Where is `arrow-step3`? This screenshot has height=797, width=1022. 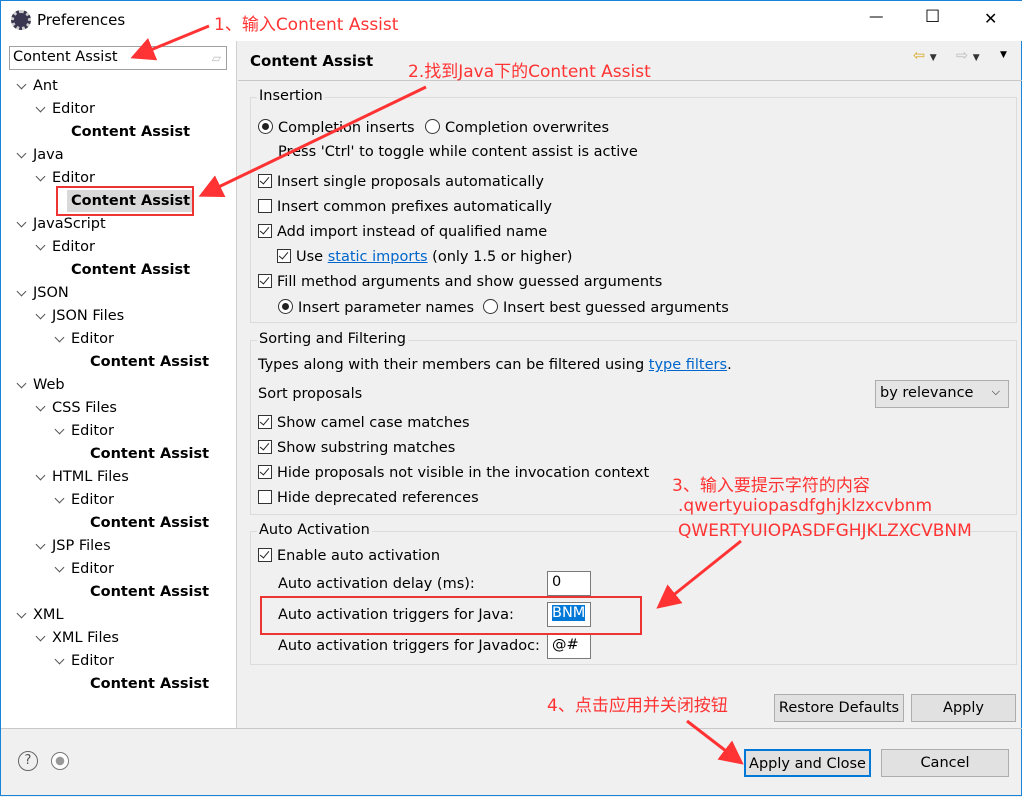
arrow-step3 is located at coordinates (699, 574).